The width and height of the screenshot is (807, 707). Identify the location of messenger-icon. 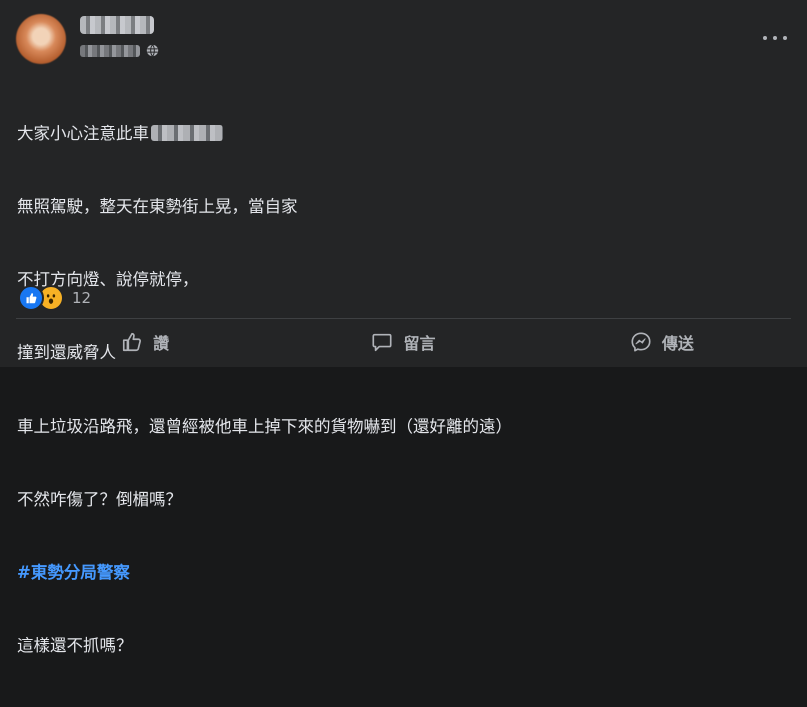
(641, 342).